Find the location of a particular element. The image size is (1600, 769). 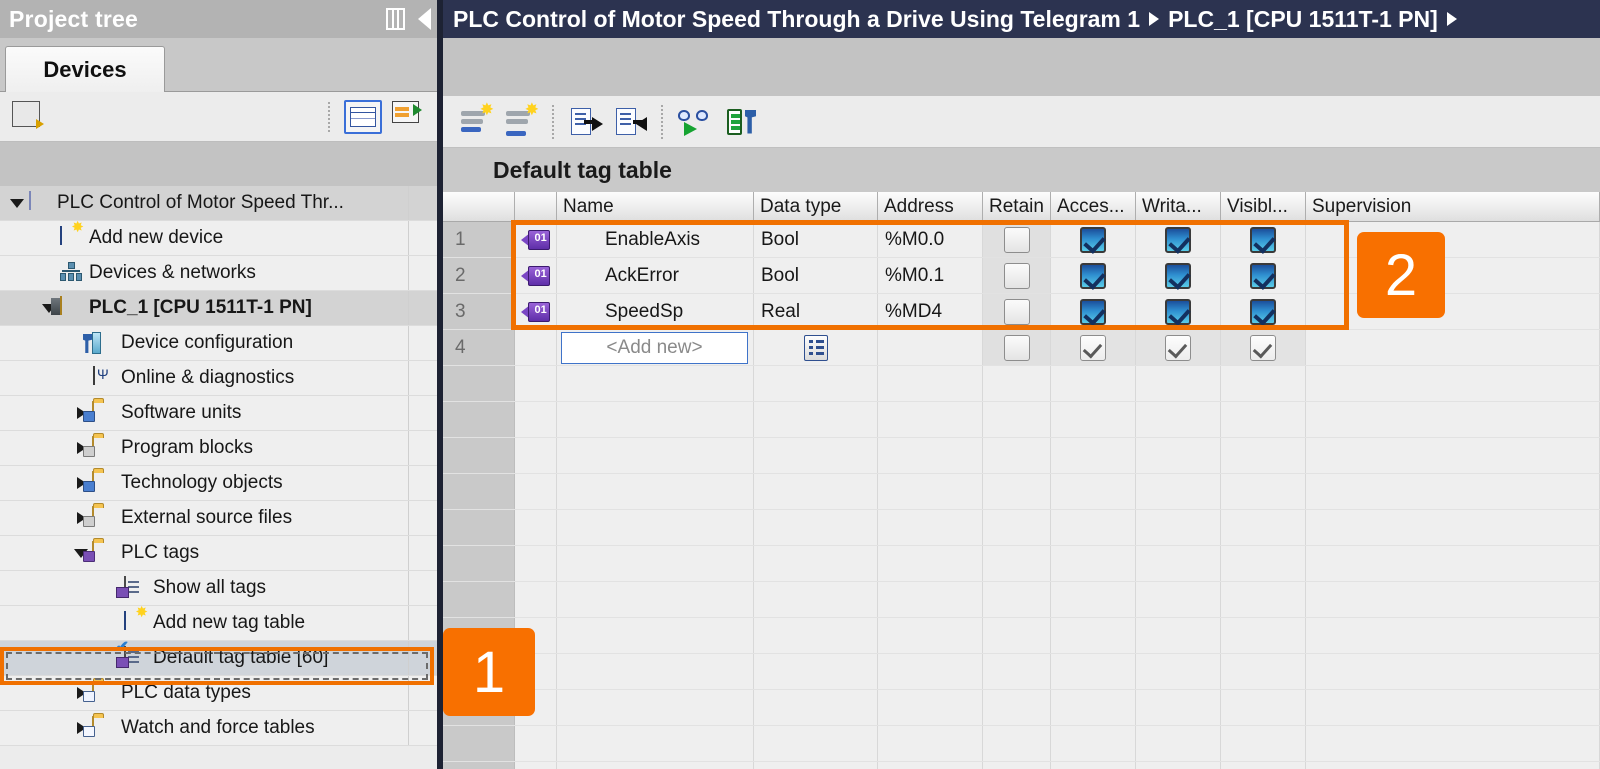

breadcrumb-device: PLC_1 [CPU 1511T-1 PN] is located at coordinates (1303, 19).